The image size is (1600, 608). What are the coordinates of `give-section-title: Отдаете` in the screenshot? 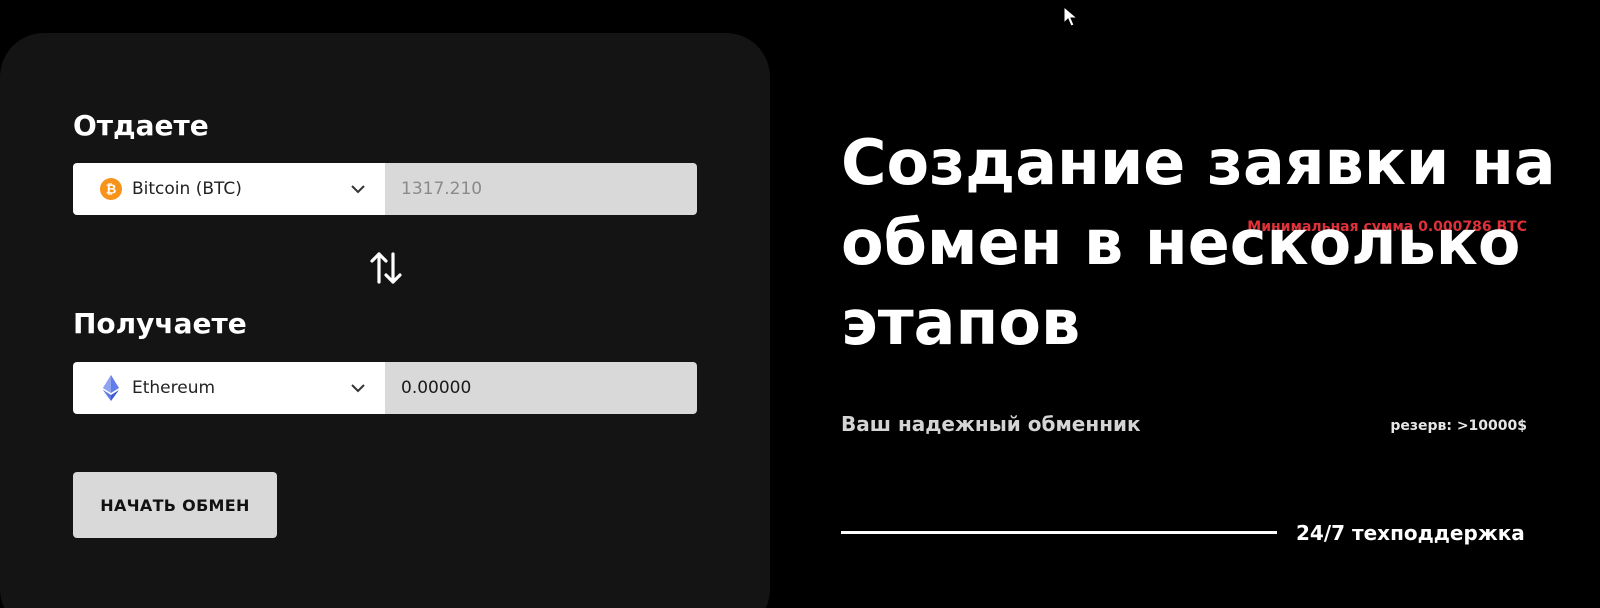 It's located at (141, 125).